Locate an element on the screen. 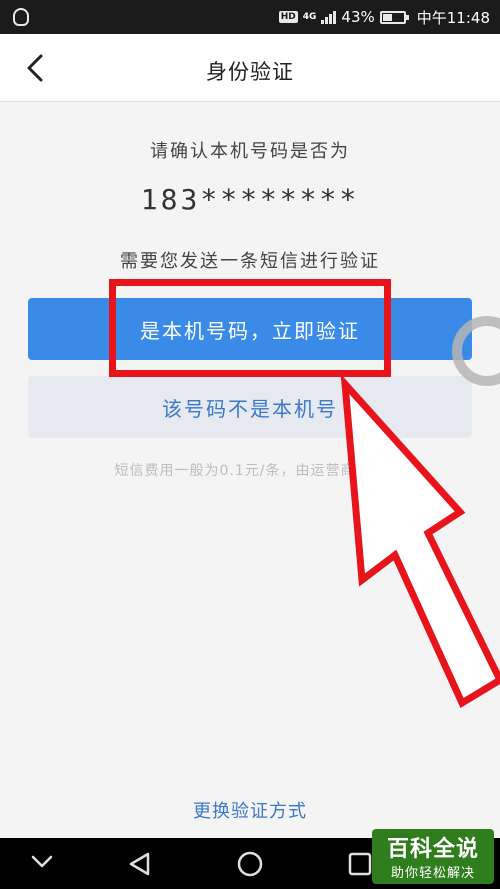 The height and width of the screenshot is (889, 500). network-type: 4G is located at coordinates (309, 17).